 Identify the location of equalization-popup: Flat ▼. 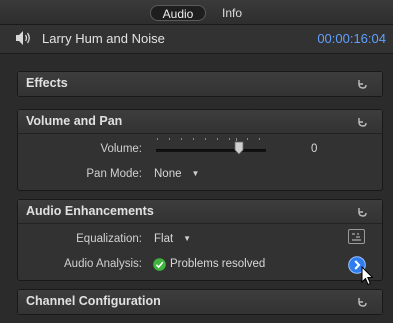
(172, 239).